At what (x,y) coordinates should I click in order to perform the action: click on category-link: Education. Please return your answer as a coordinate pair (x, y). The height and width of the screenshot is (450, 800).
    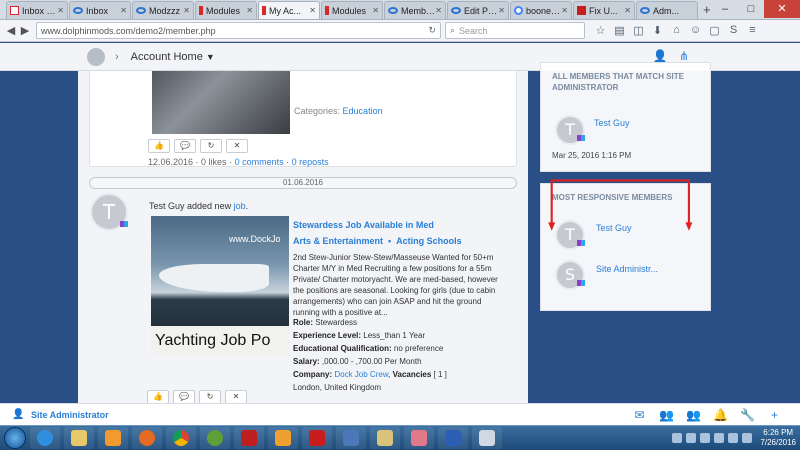
    Looking at the image, I should click on (363, 111).